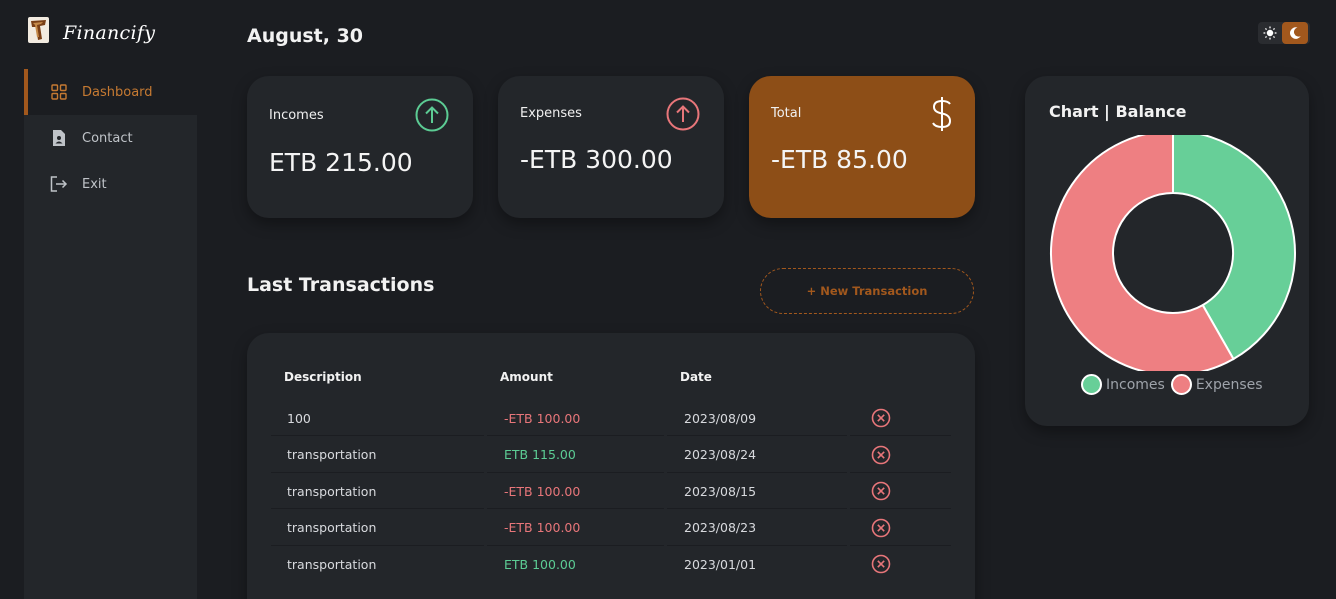  I want to click on table-row: transportation ETB 100.00 2023/01/01, so click(611, 564).